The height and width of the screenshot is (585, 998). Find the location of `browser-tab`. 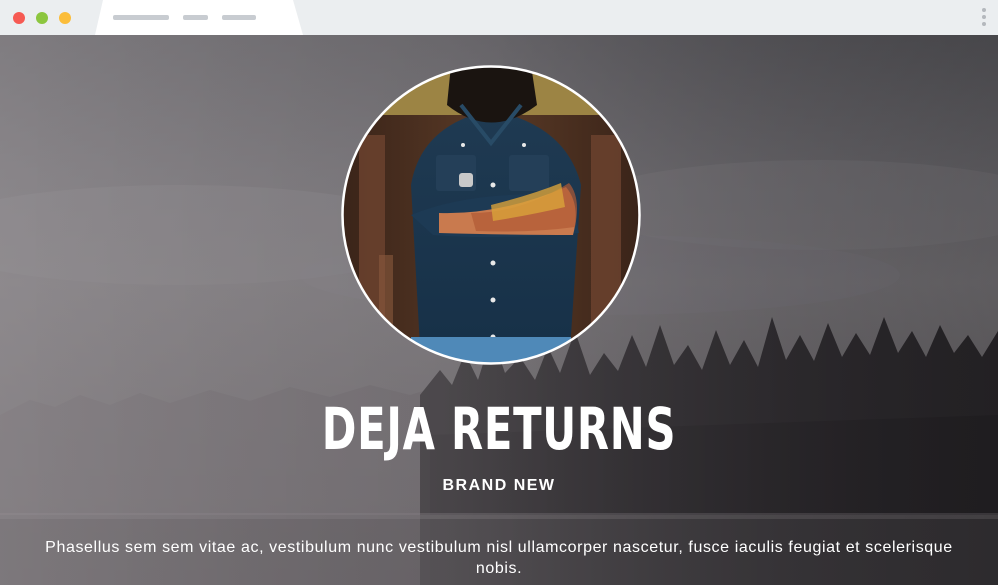

browser-tab is located at coordinates (199, 17).